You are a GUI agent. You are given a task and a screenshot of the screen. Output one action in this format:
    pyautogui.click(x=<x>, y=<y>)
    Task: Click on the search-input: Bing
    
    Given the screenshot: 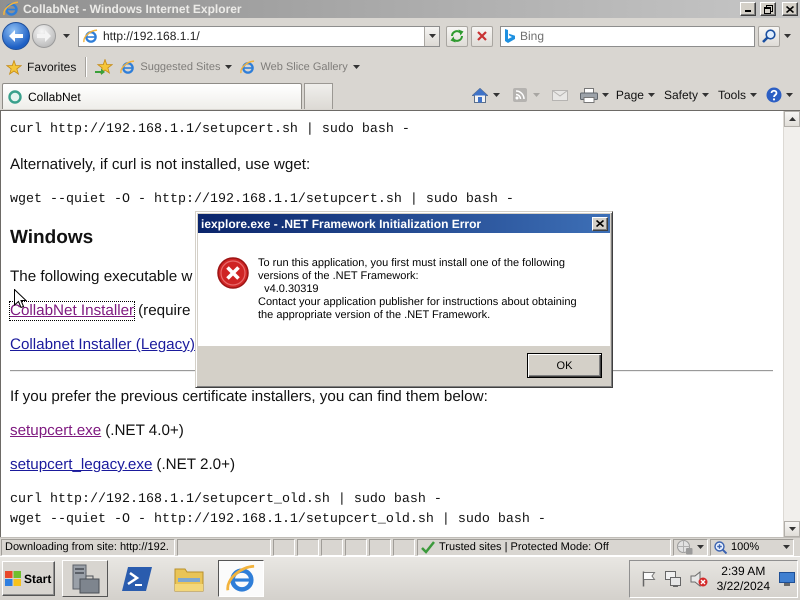 What is the action you would take?
    pyautogui.click(x=637, y=36)
    